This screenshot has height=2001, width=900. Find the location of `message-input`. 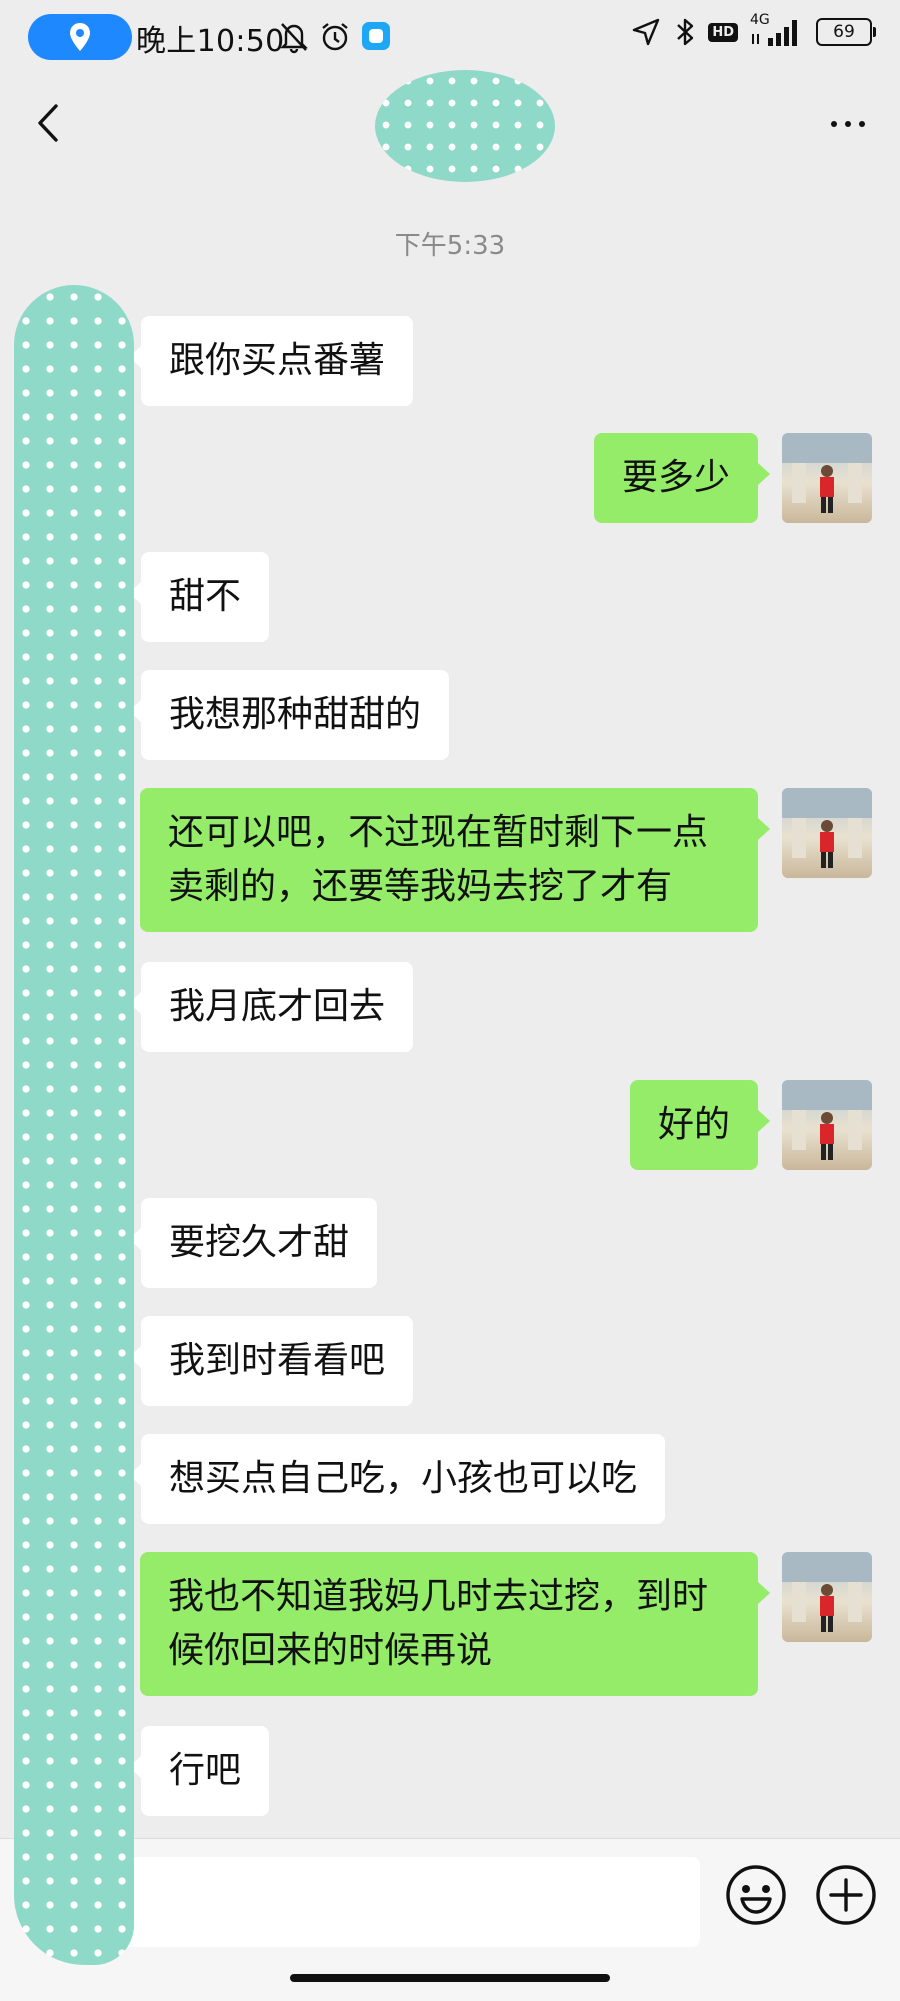

message-input is located at coordinates (405, 1902).